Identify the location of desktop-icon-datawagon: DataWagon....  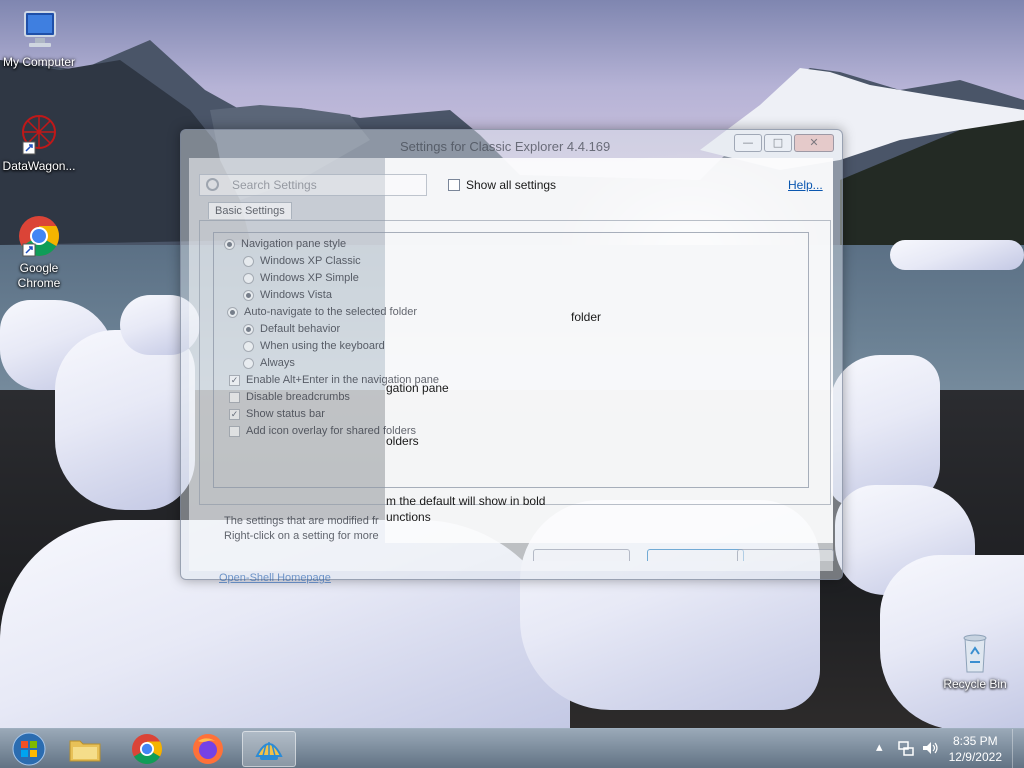
(39, 143).